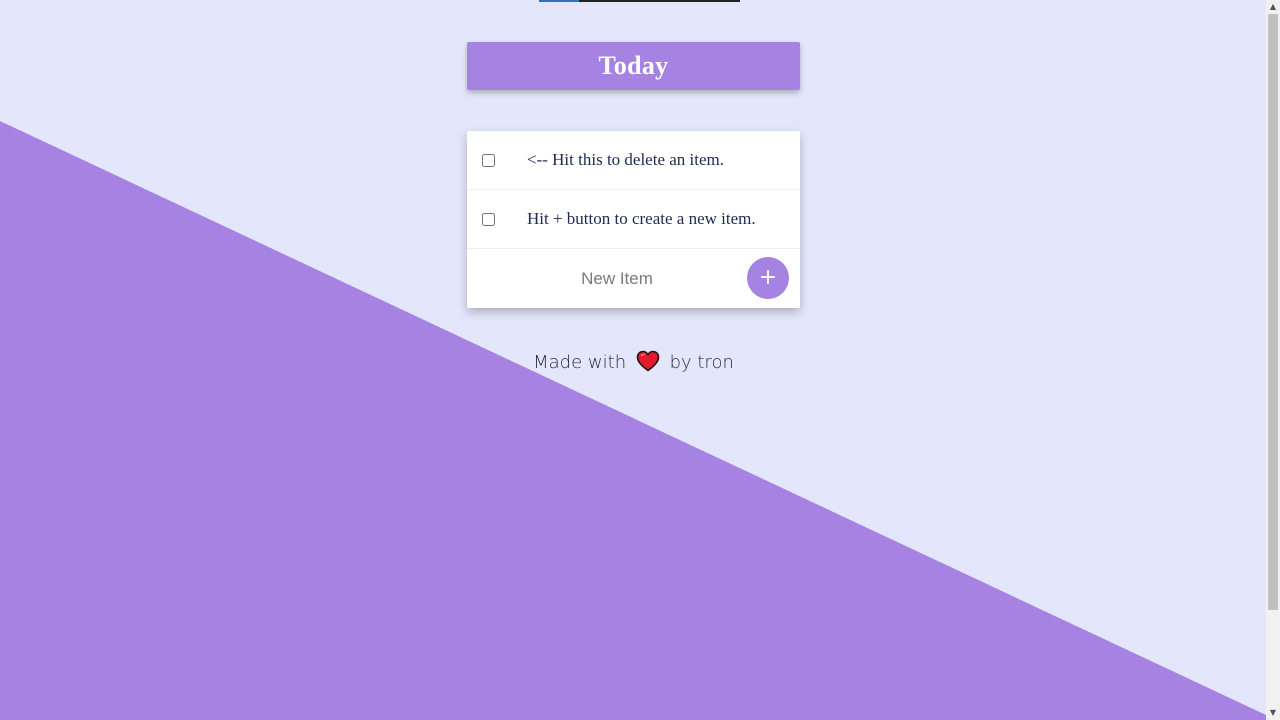 The height and width of the screenshot is (720, 1280). What do you see at coordinates (641, 218) in the screenshot?
I see `item-text: Hit + button to create a new item.` at bounding box center [641, 218].